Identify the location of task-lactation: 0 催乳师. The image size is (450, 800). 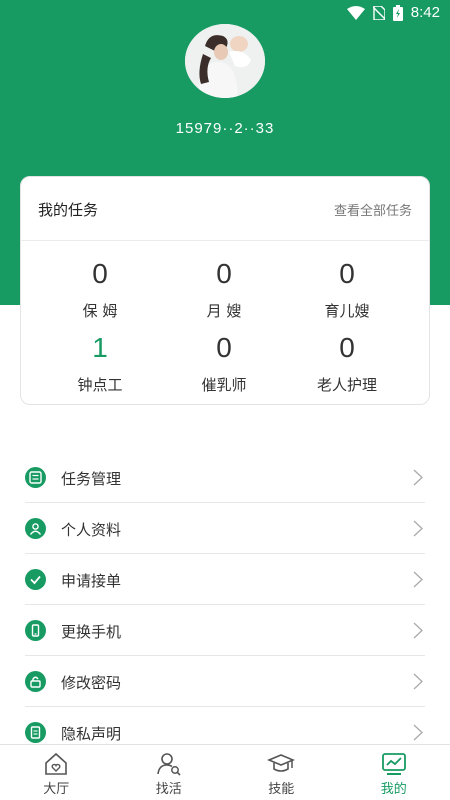
(224, 362).